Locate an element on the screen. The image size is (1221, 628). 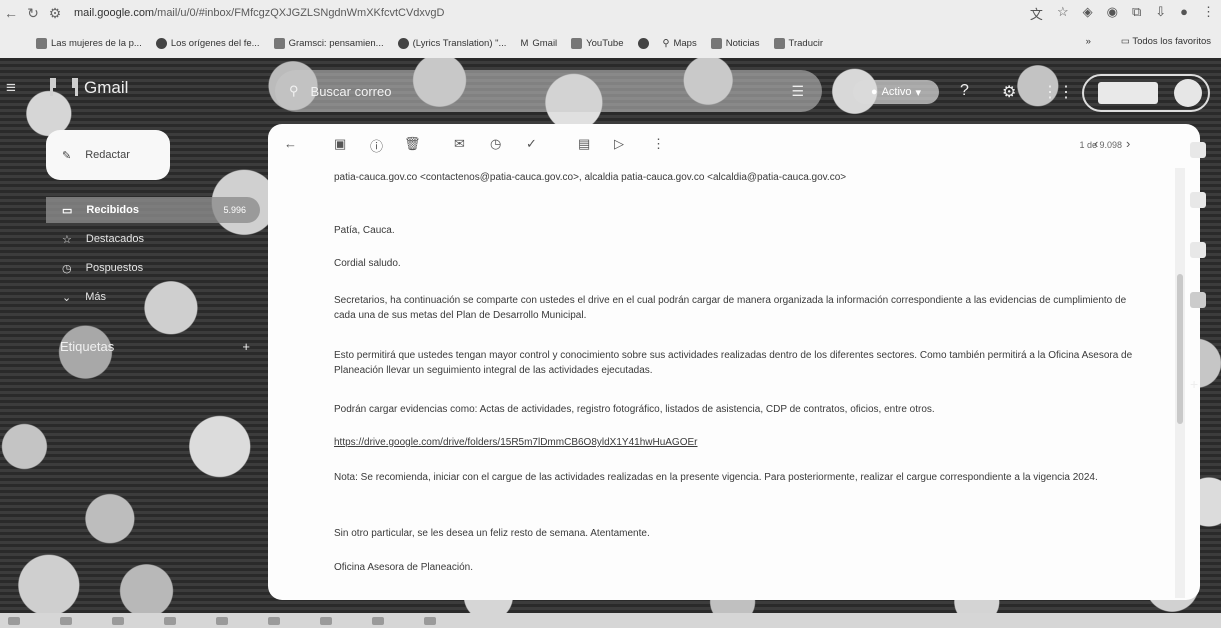
bookmark-item is located at coordinates (643, 43).